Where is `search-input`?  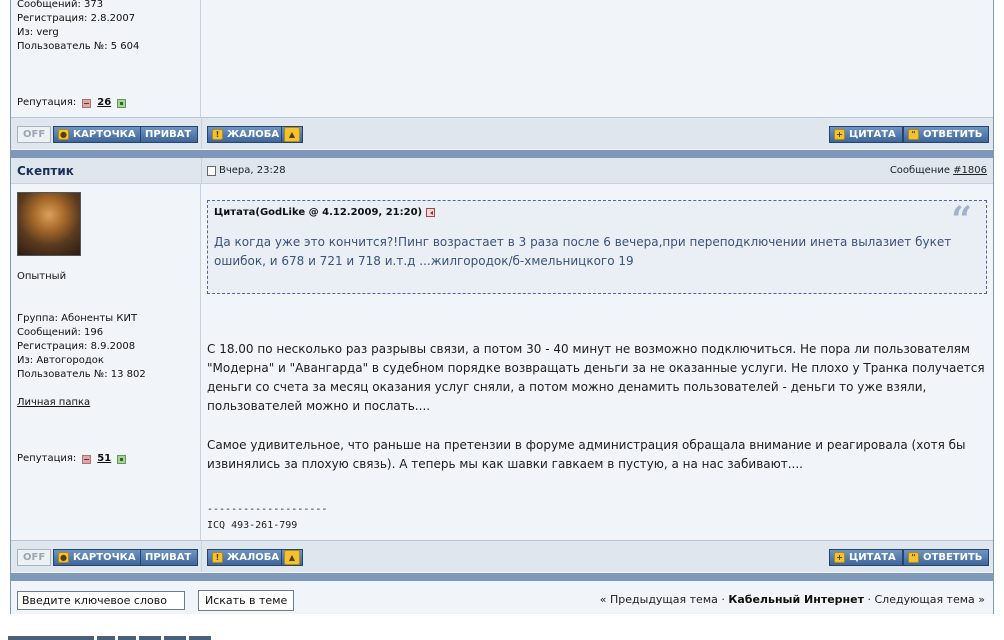 search-input is located at coordinates (101, 600).